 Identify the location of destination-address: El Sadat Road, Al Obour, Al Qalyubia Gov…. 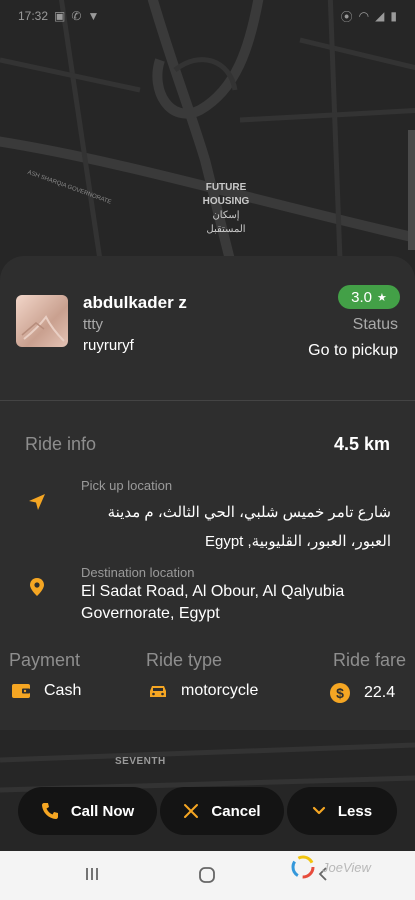
(213, 602).